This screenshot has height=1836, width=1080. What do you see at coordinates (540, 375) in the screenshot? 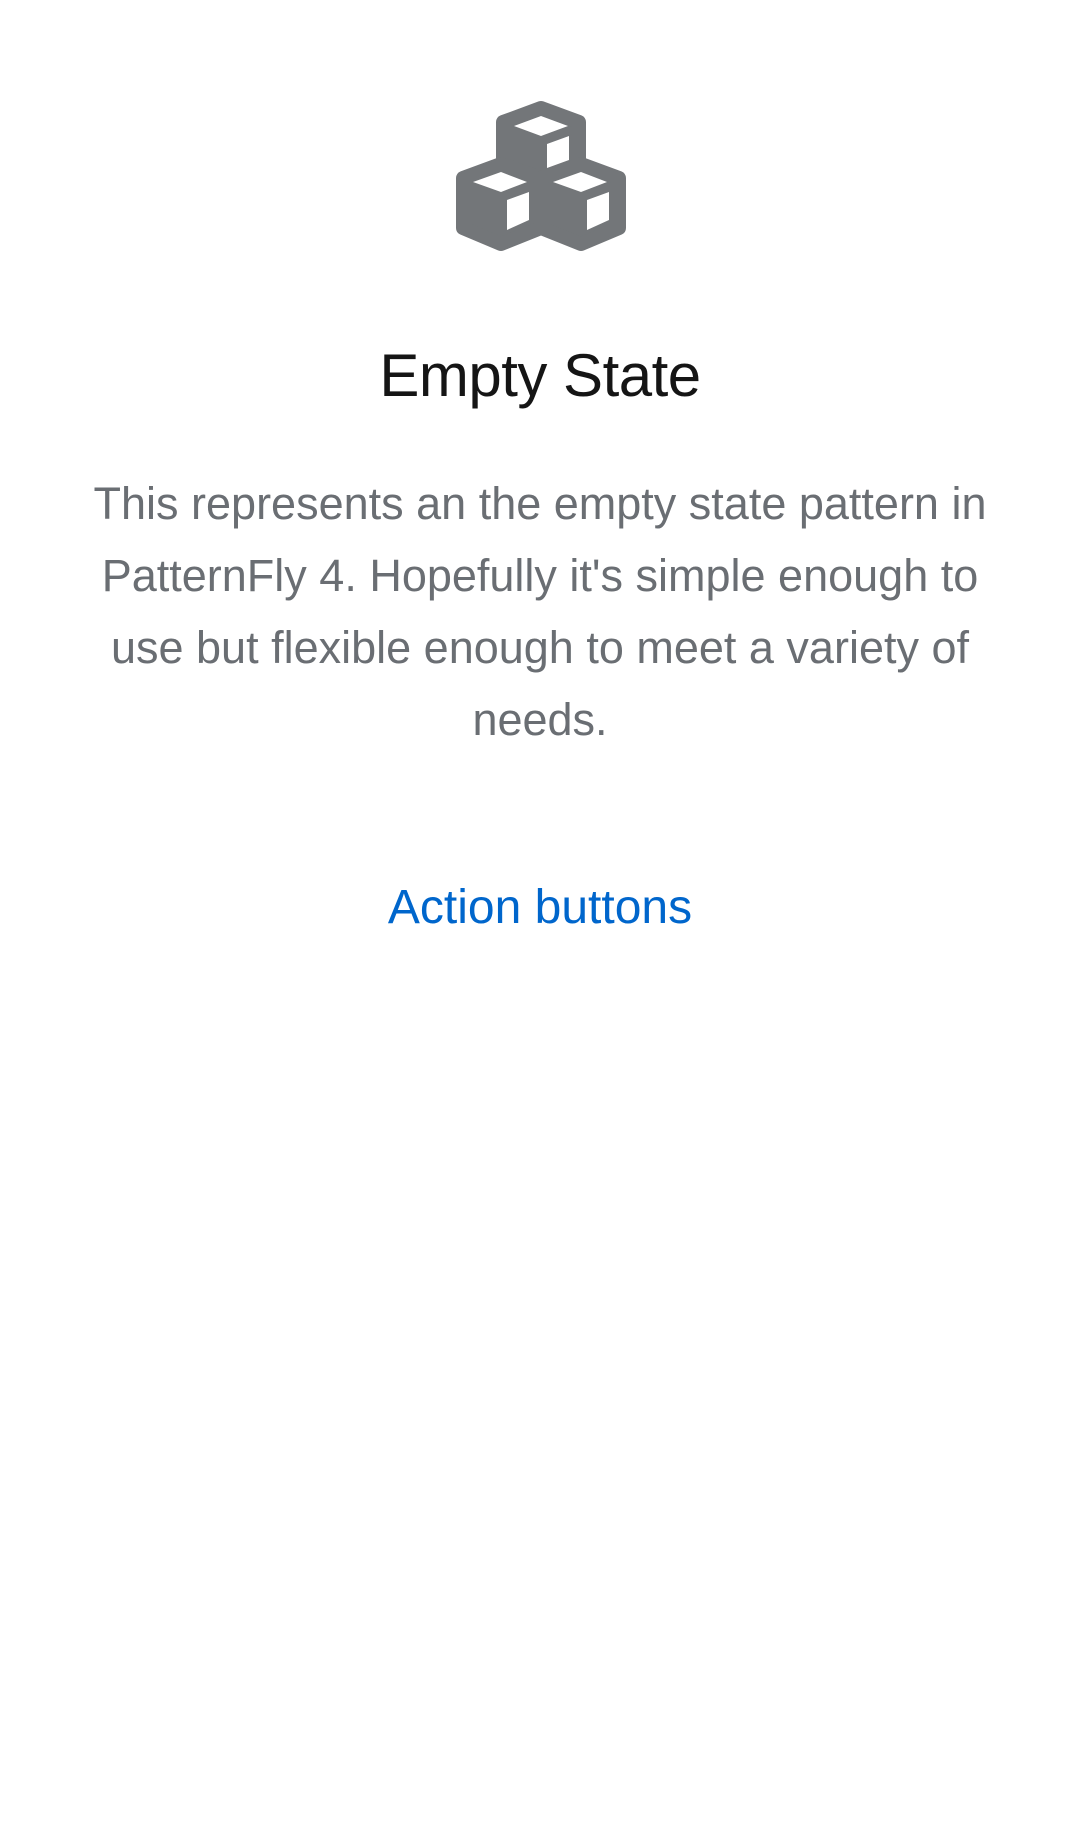
I see `empty-state-title: Empty State` at bounding box center [540, 375].